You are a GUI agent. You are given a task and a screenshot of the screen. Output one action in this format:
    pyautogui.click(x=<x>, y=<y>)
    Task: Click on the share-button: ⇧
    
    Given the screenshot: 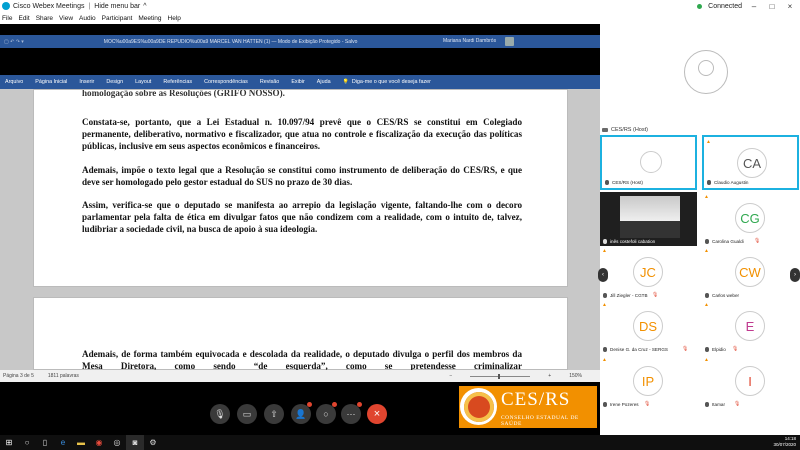 What is the action you would take?
    pyautogui.click(x=274, y=414)
    